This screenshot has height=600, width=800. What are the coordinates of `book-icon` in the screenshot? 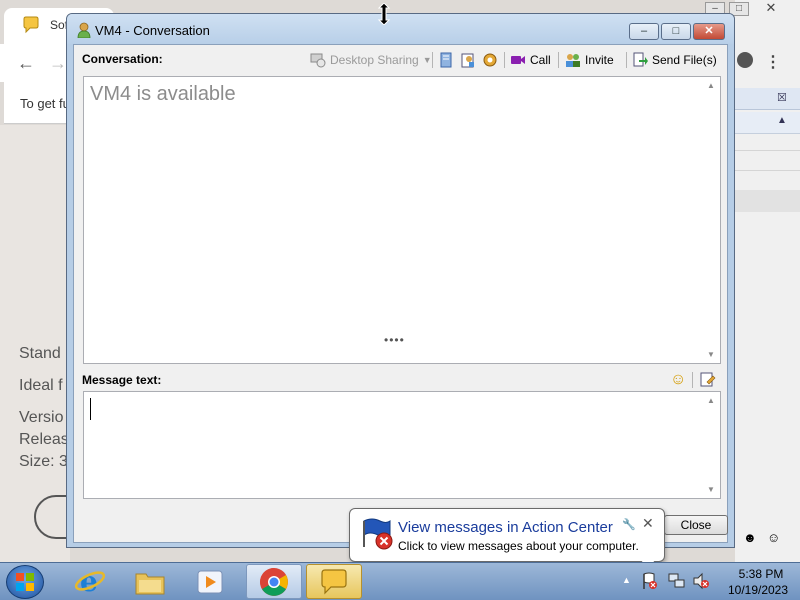 It's located at (446, 60).